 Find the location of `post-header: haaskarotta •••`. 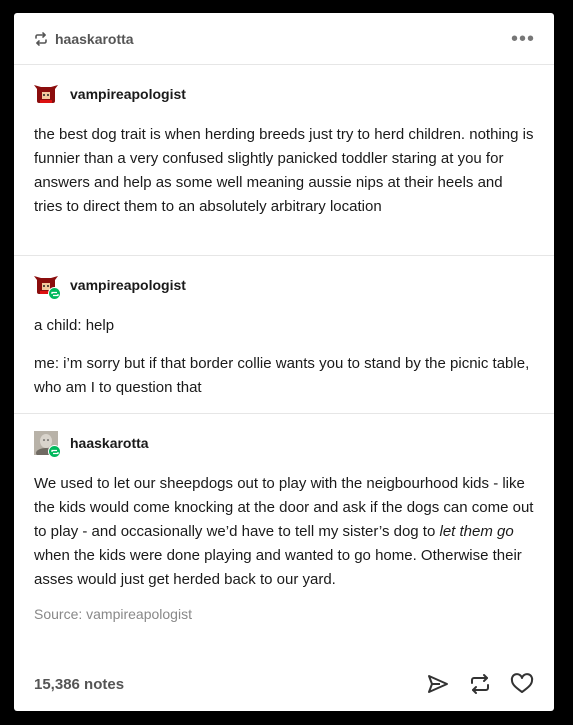

post-header: haaskarotta ••• is located at coordinates (284, 39).